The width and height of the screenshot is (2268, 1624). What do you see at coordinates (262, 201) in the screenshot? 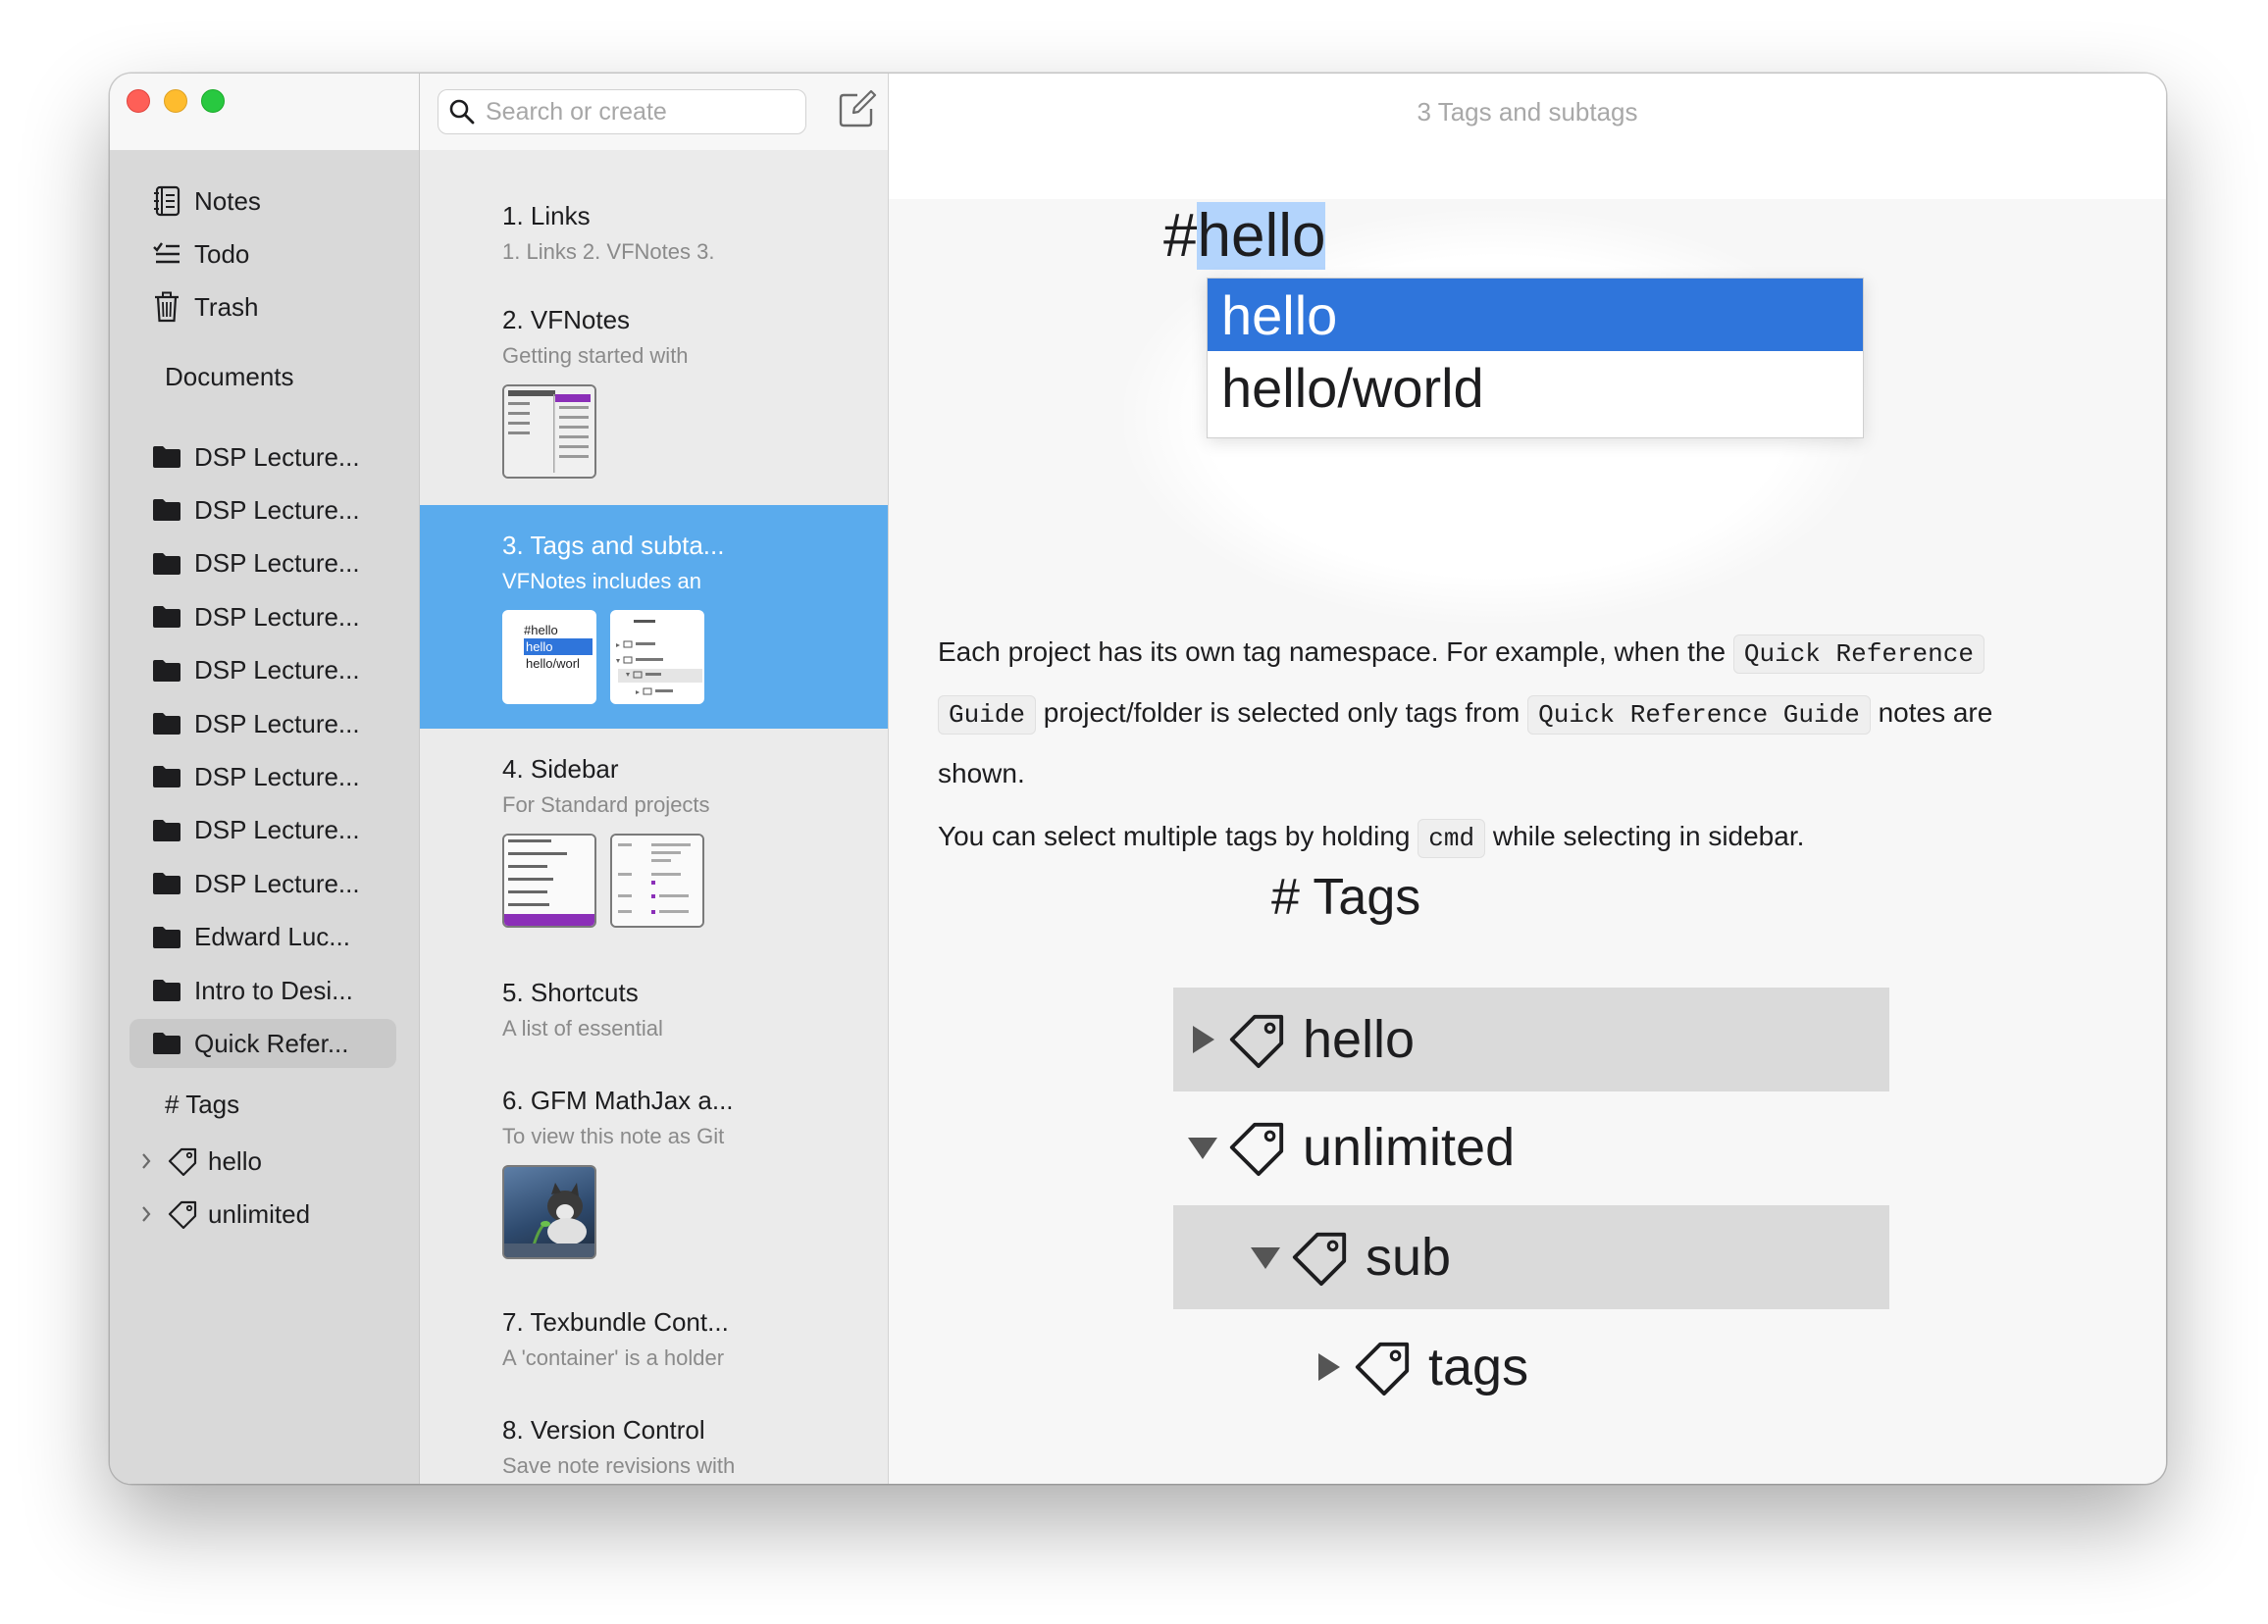
I see `sidebar-item-notes: Notes` at bounding box center [262, 201].